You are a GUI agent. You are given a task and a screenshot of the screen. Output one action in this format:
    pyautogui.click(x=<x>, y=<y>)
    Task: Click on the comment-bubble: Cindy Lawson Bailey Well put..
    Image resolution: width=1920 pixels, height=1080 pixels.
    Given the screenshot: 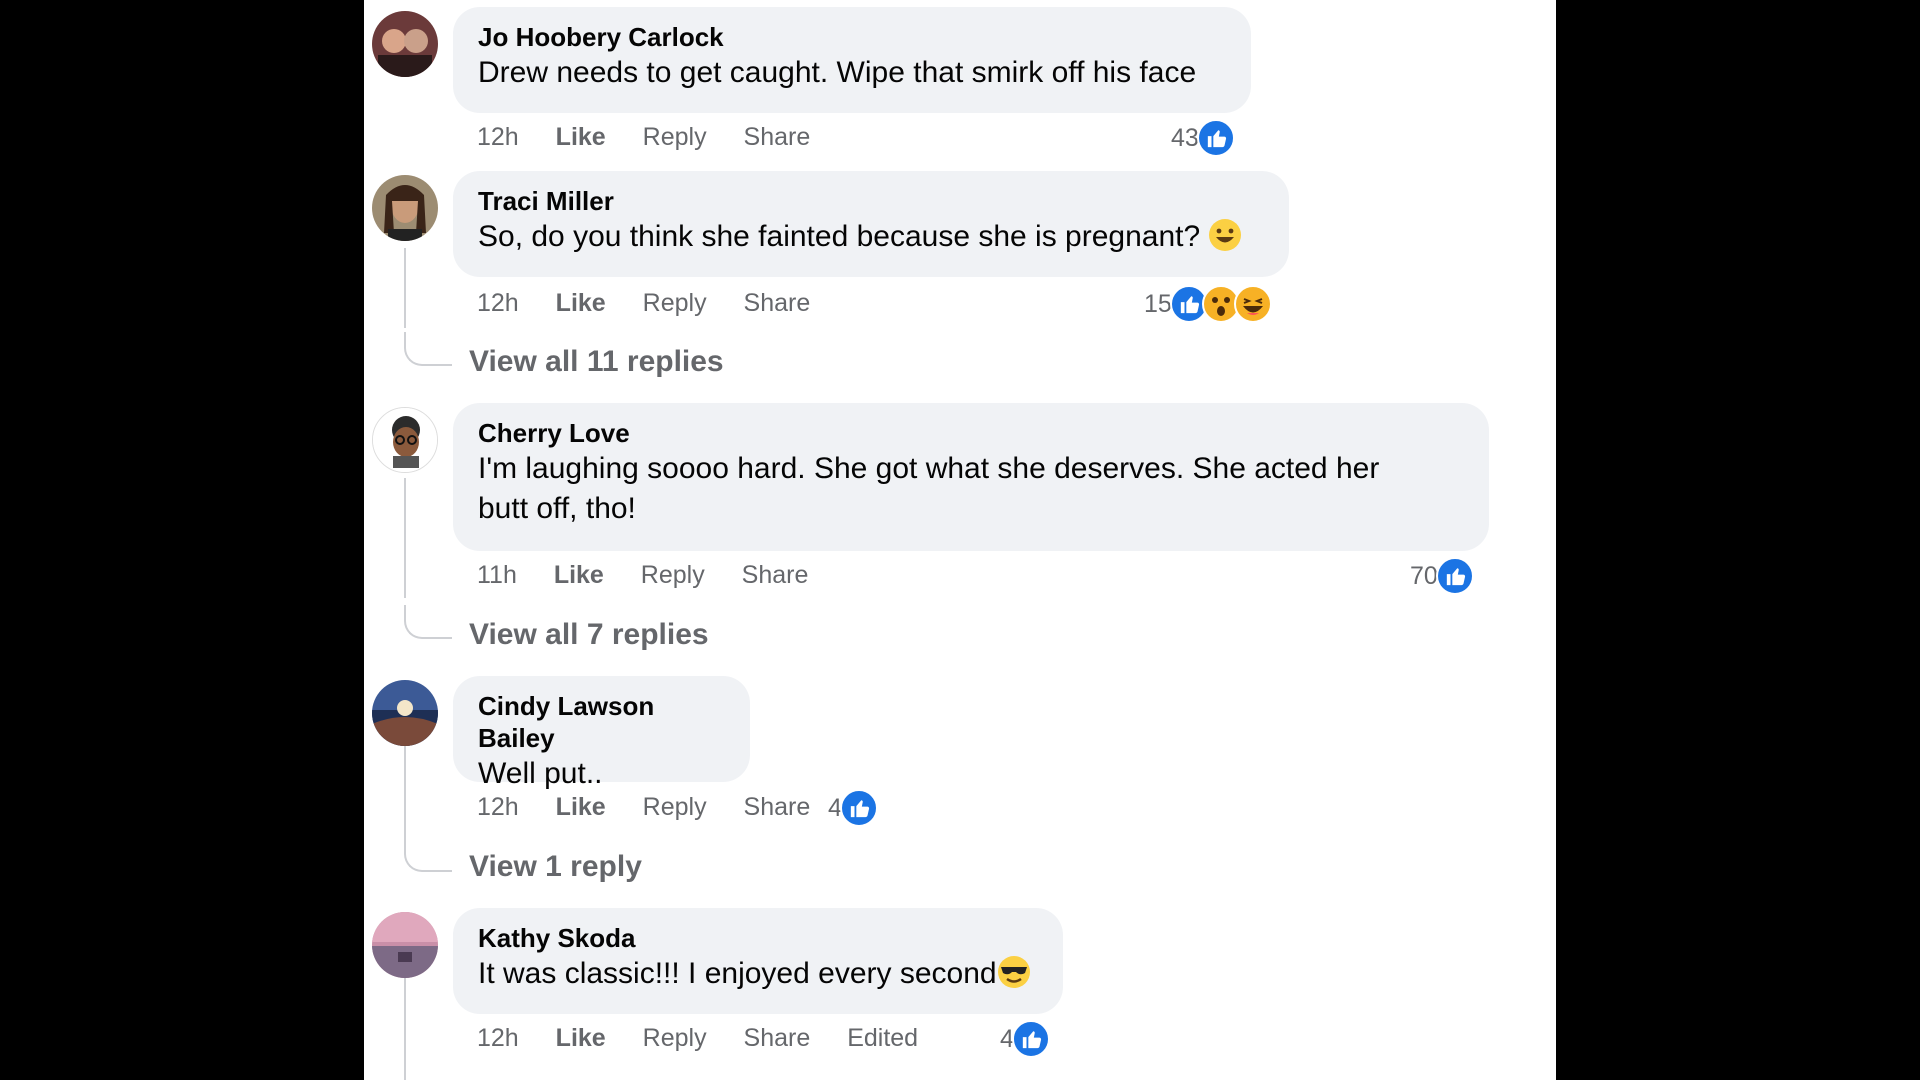 What is the action you would take?
    pyautogui.click(x=601, y=733)
    